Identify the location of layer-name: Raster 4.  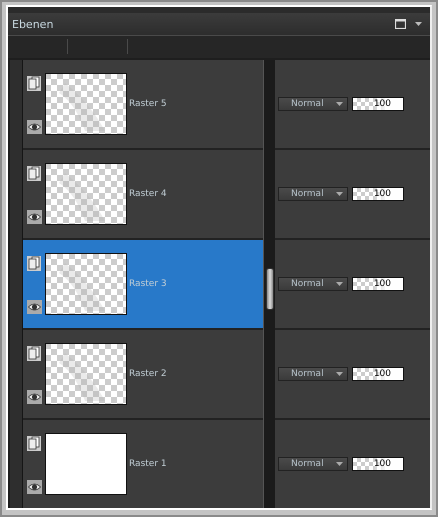
(148, 194).